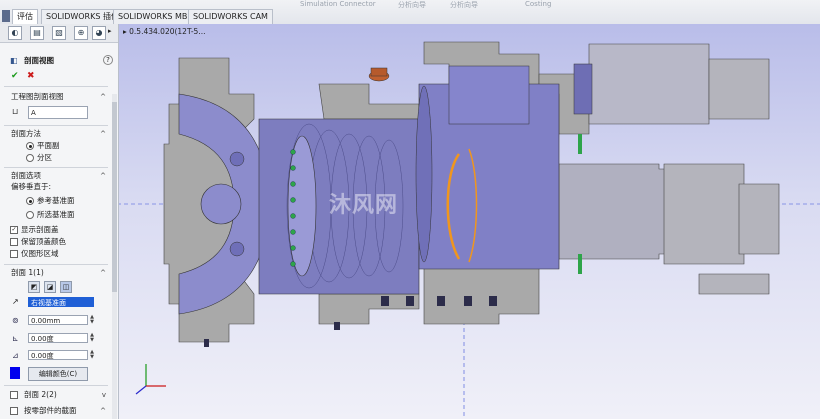 The image size is (820, 419). What do you see at coordinates (15, 76) in the screenshot?
I see `ok-icon: ✔` at bounding box center [15, 76].